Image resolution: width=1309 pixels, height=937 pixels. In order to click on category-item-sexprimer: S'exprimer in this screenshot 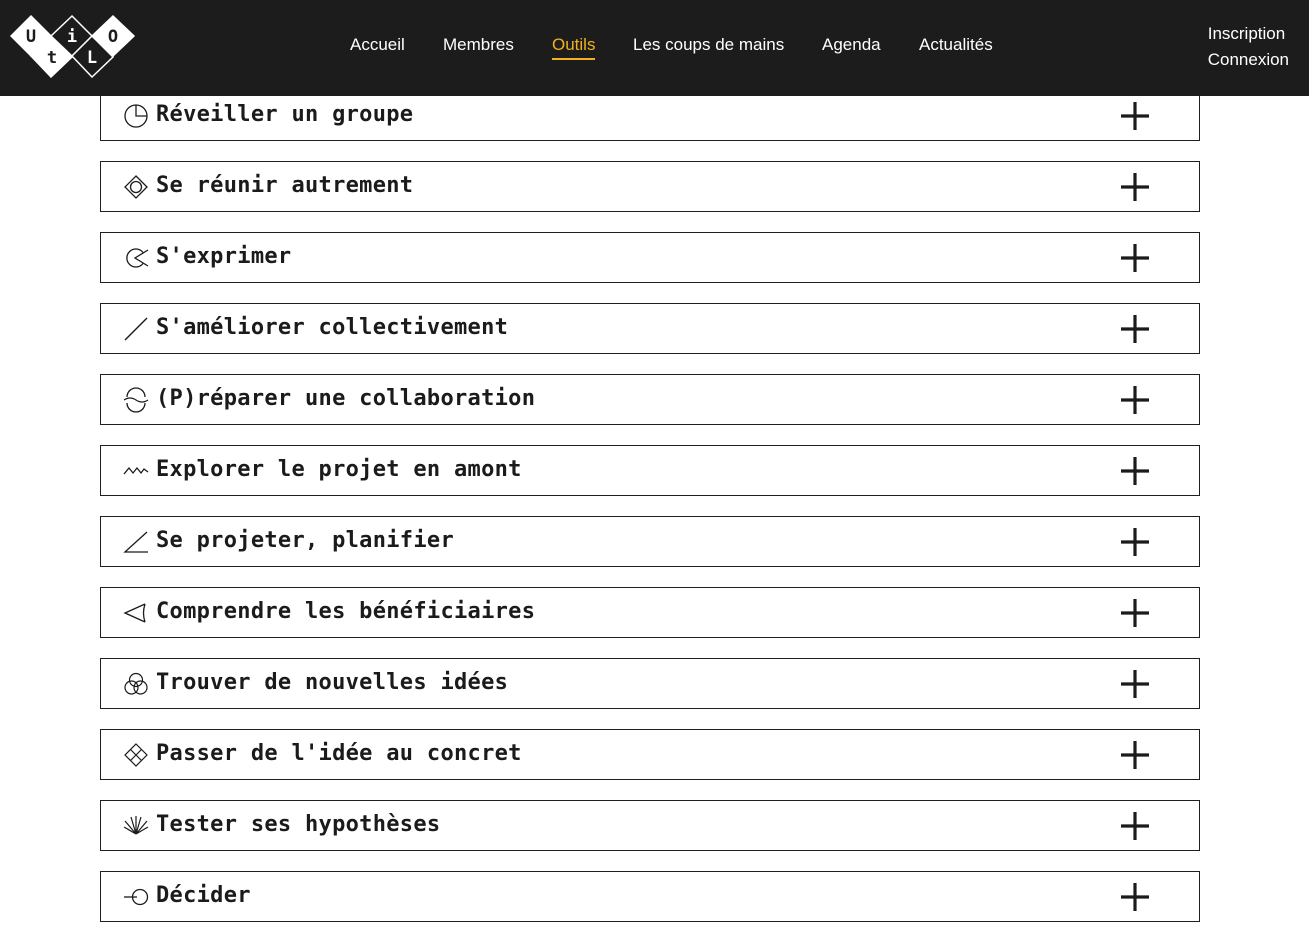, I will do `click(650, 257)`.